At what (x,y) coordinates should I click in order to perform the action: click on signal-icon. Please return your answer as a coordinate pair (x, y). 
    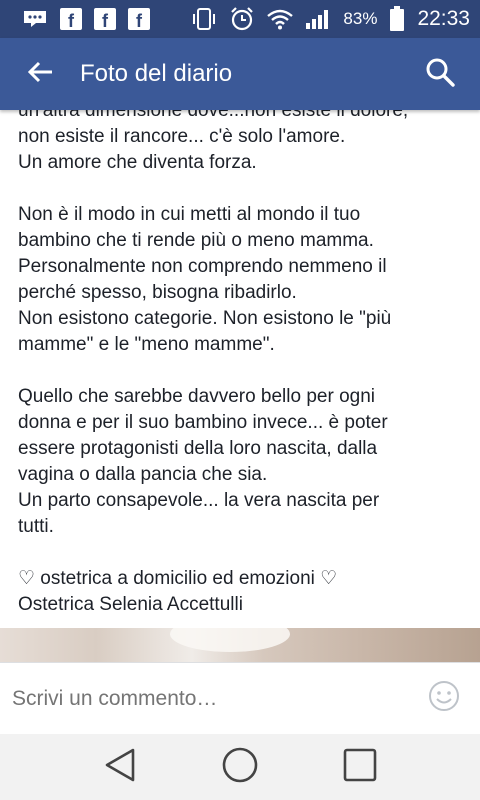
    Looking at the image, I should click on (318, 19).